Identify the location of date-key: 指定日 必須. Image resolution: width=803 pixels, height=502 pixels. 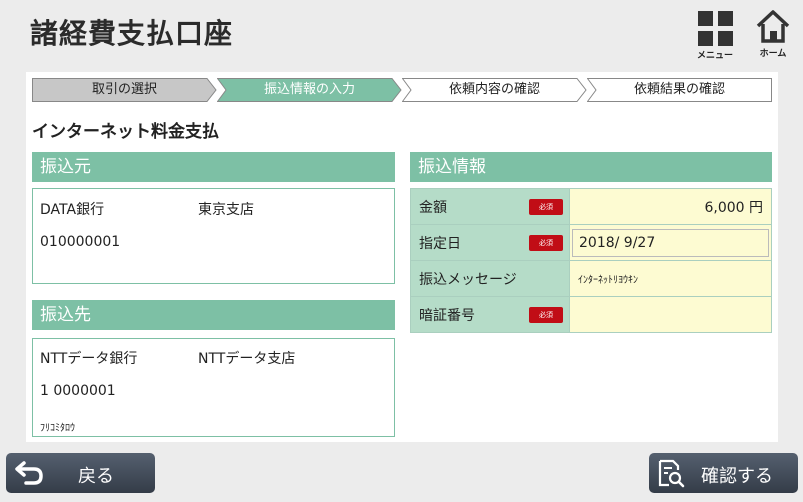
(490, 242).